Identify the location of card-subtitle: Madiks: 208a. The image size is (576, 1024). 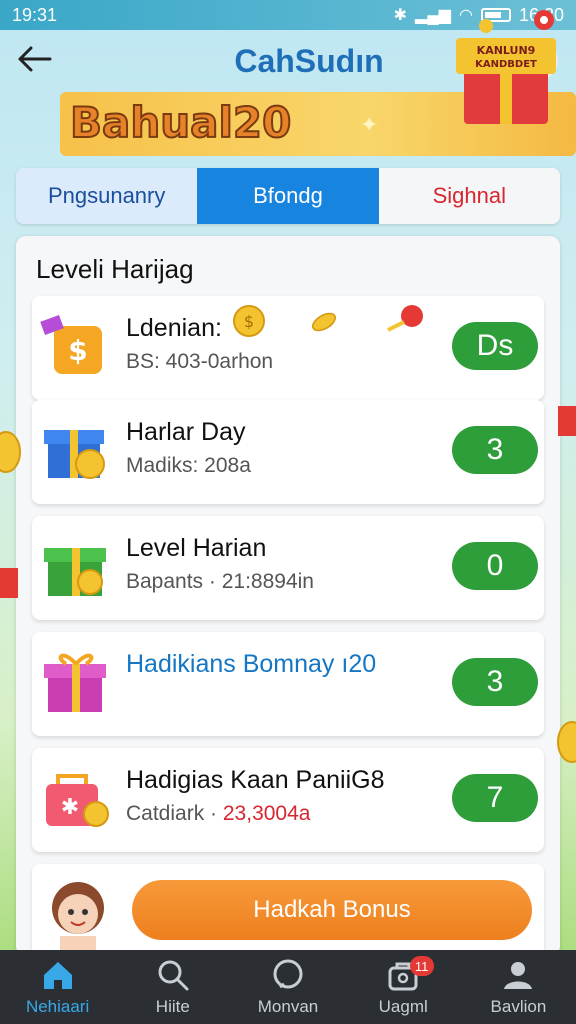
(188, 465).